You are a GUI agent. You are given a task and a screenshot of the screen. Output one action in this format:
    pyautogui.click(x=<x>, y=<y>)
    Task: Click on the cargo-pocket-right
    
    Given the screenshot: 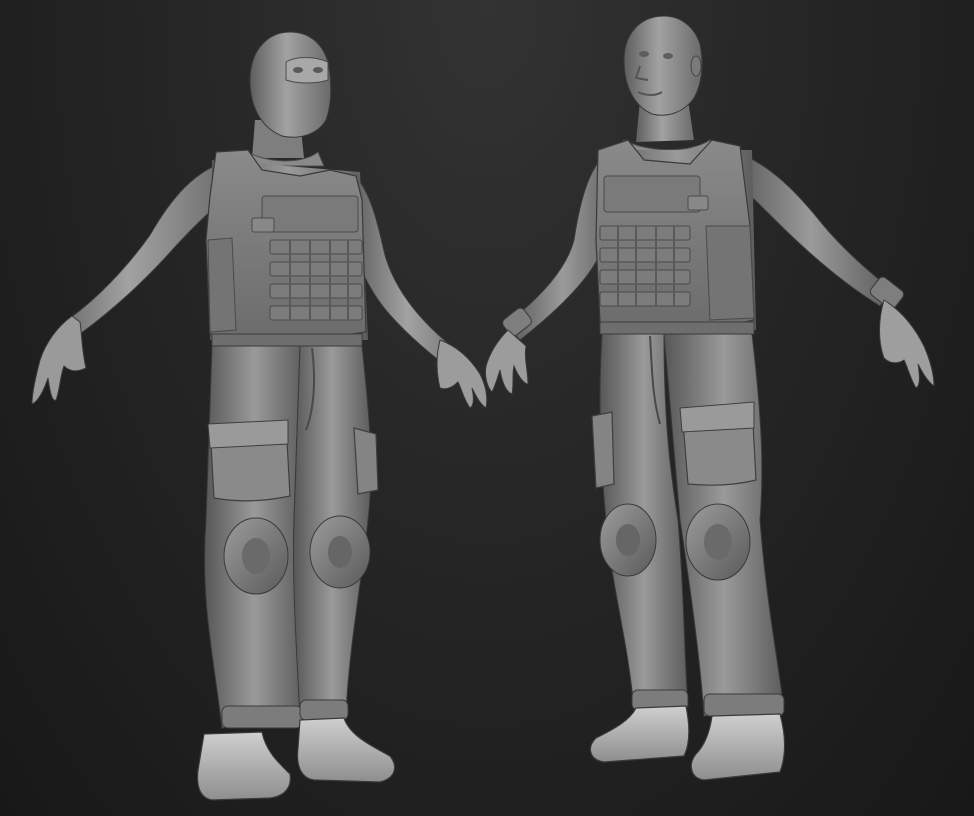 What is the action you would take?
    pyautogui.click(x=366, y=461)
    